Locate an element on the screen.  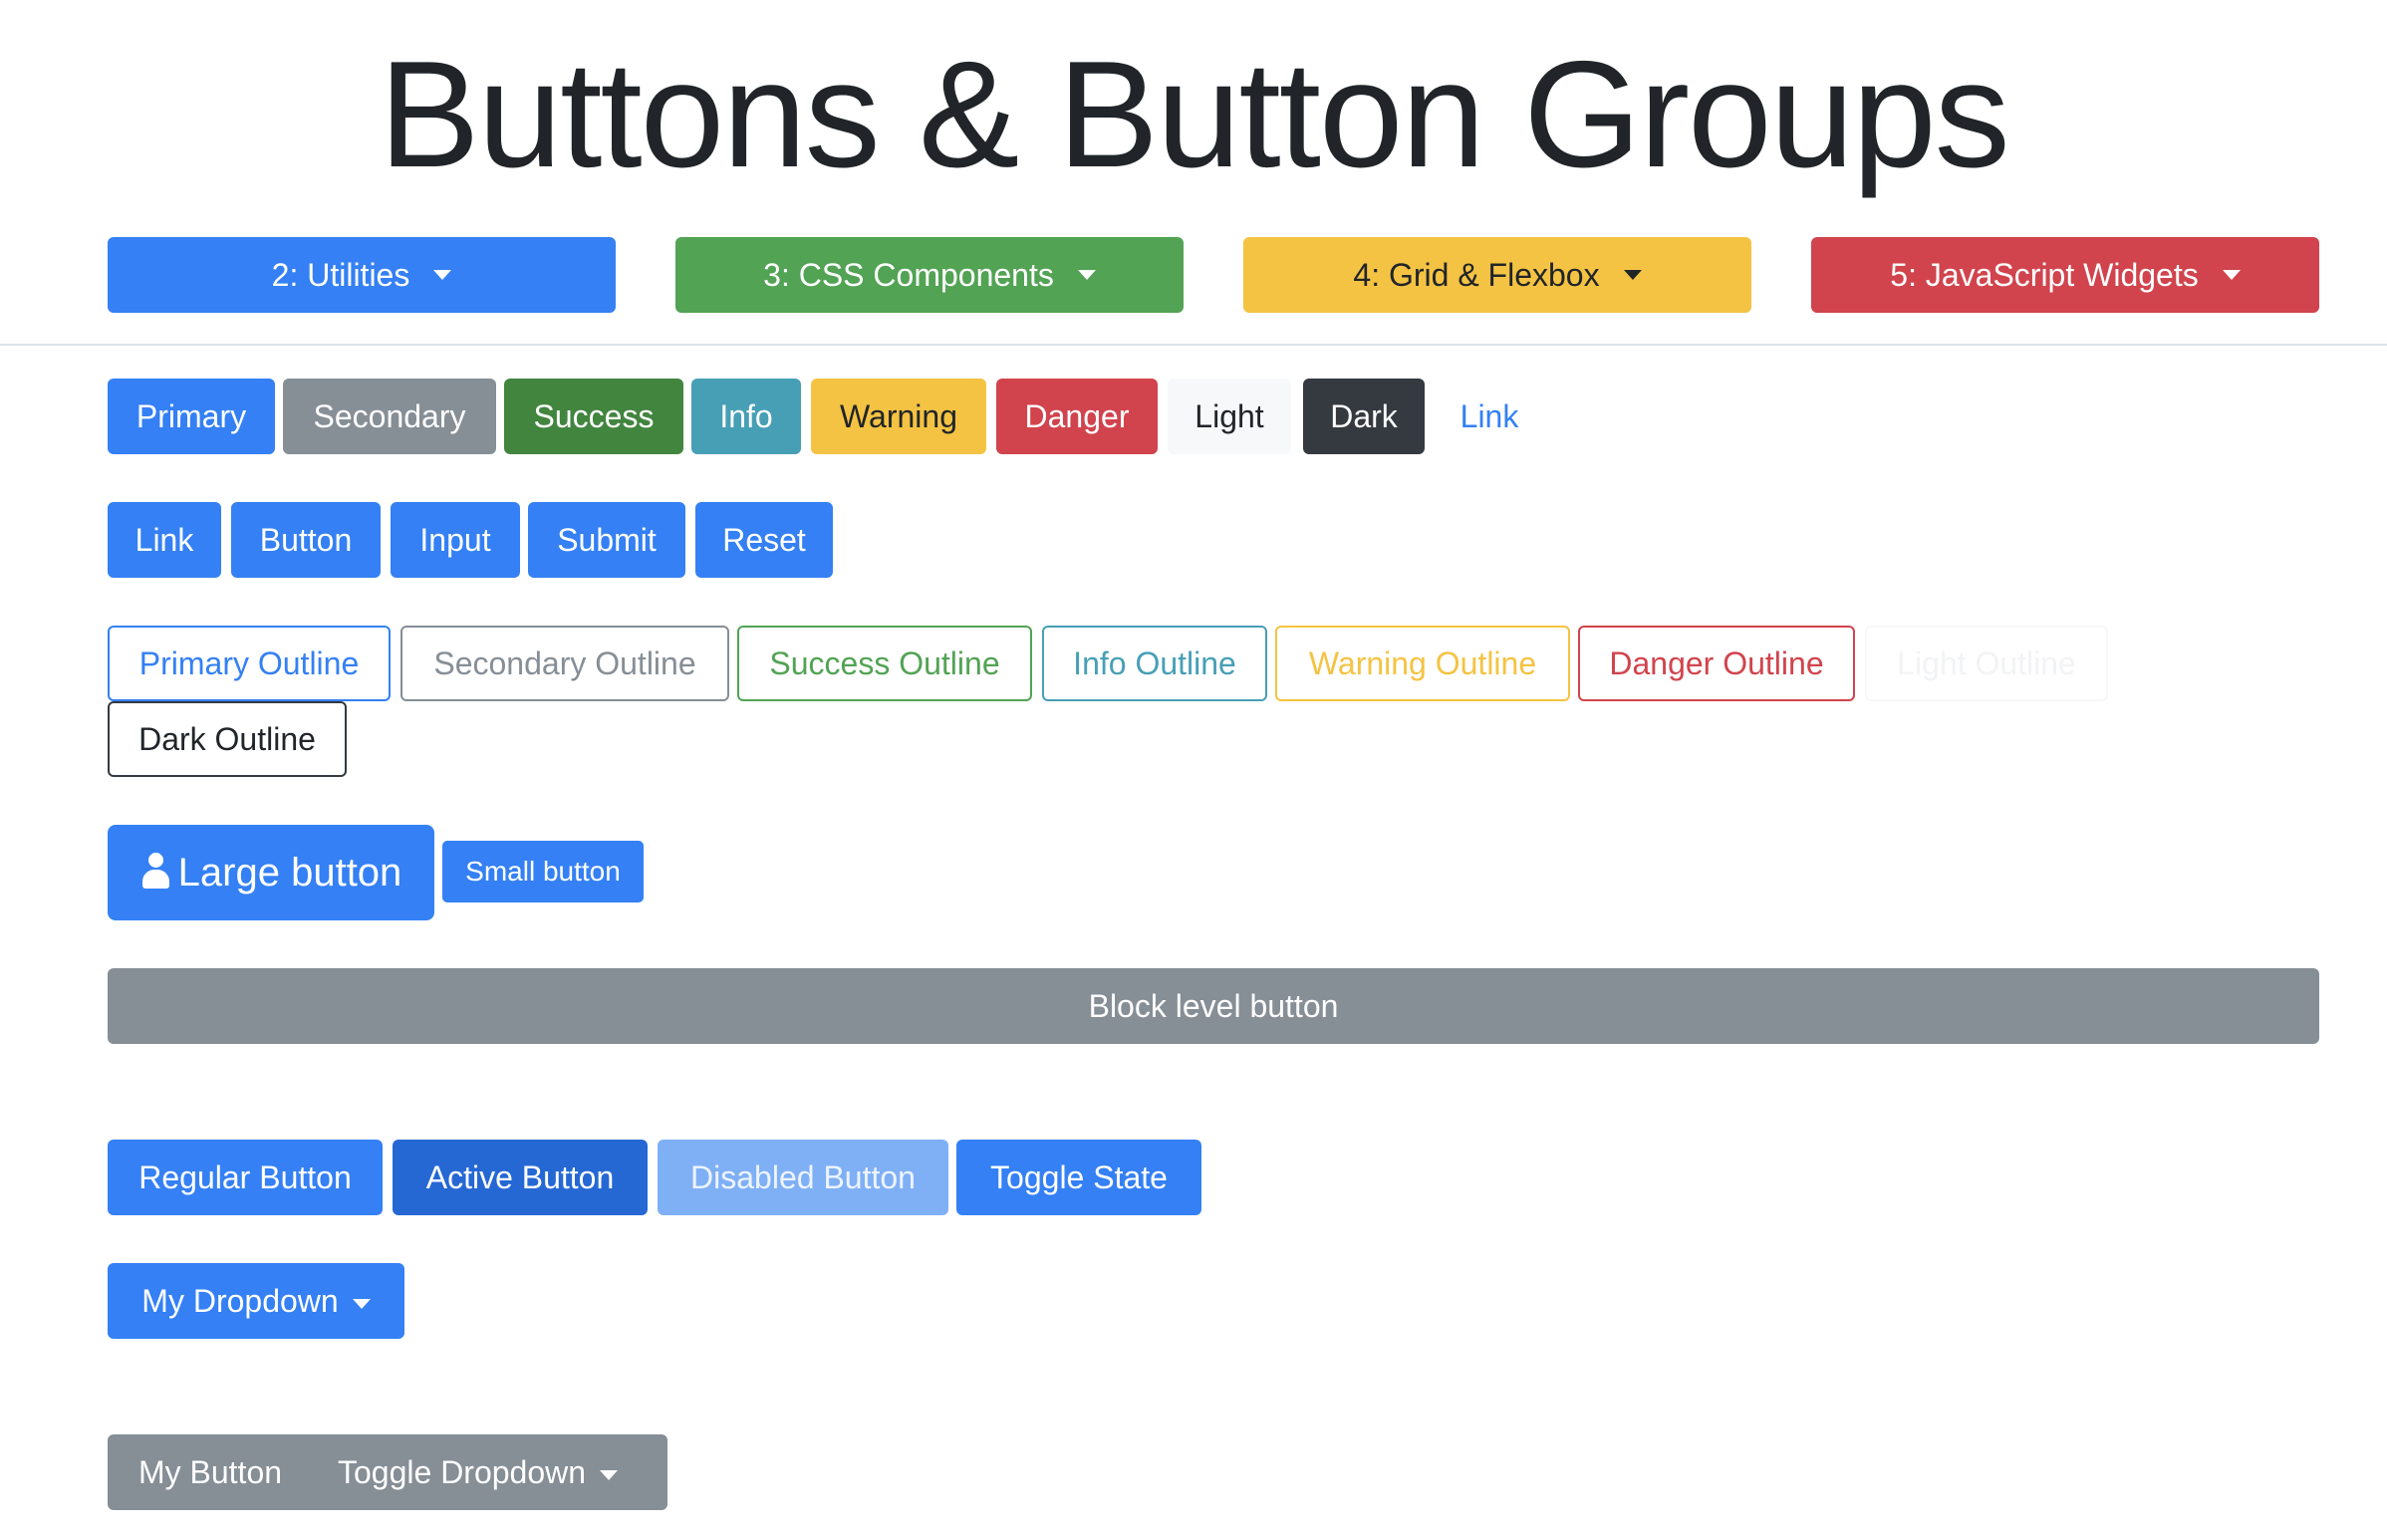
nav-css-components-button: 3: CSS Components is located at coordinates (929, 275).